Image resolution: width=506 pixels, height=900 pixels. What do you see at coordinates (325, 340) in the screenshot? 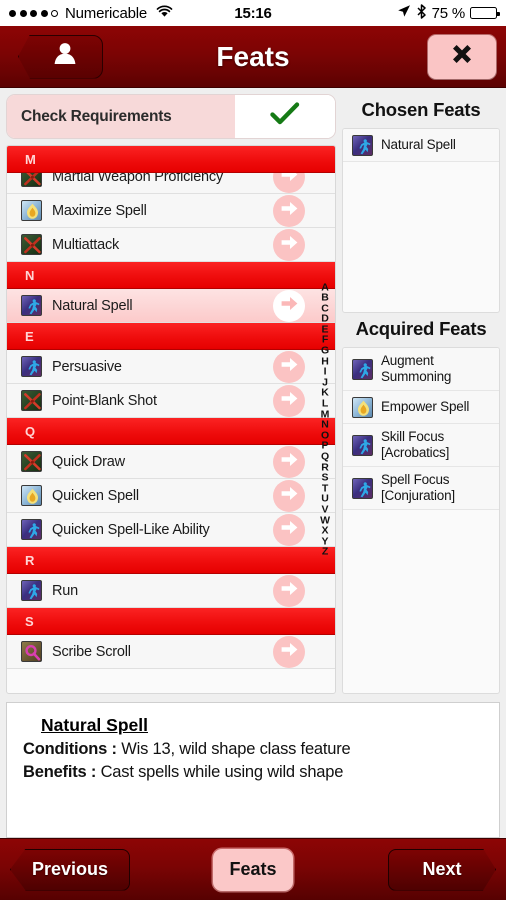
I see `alphabet-index-letter: F` at bounding box center [325, 340].